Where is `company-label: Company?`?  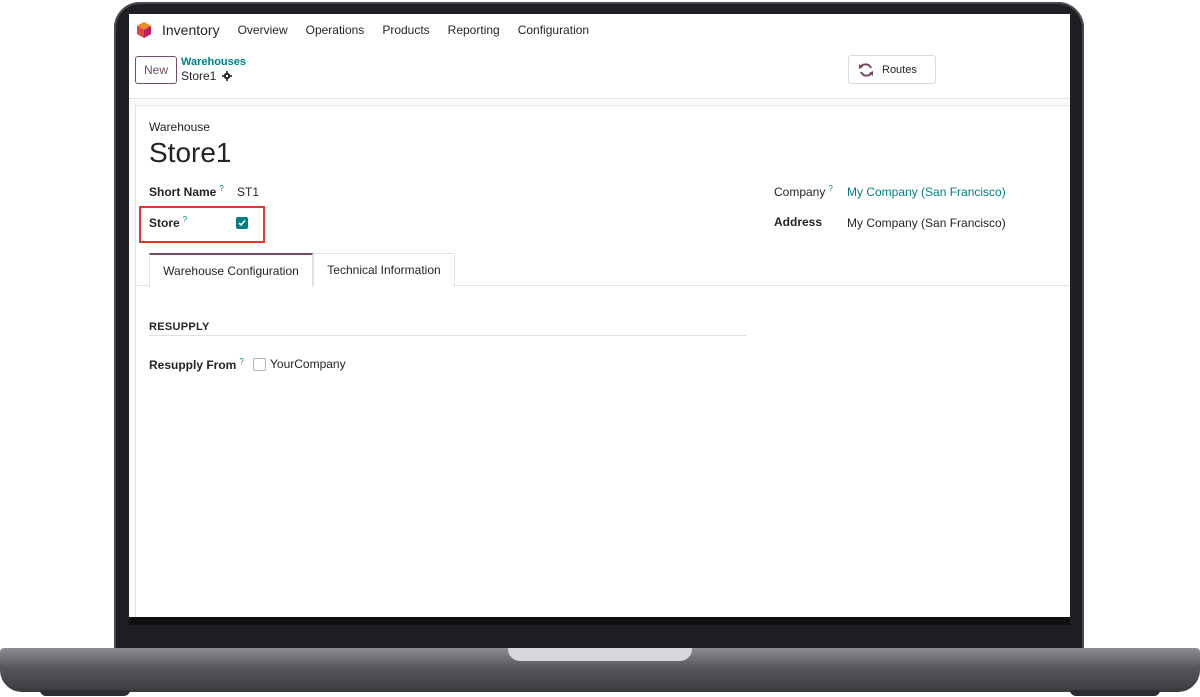
company-label: Company? is located at coordinates (803, 191).